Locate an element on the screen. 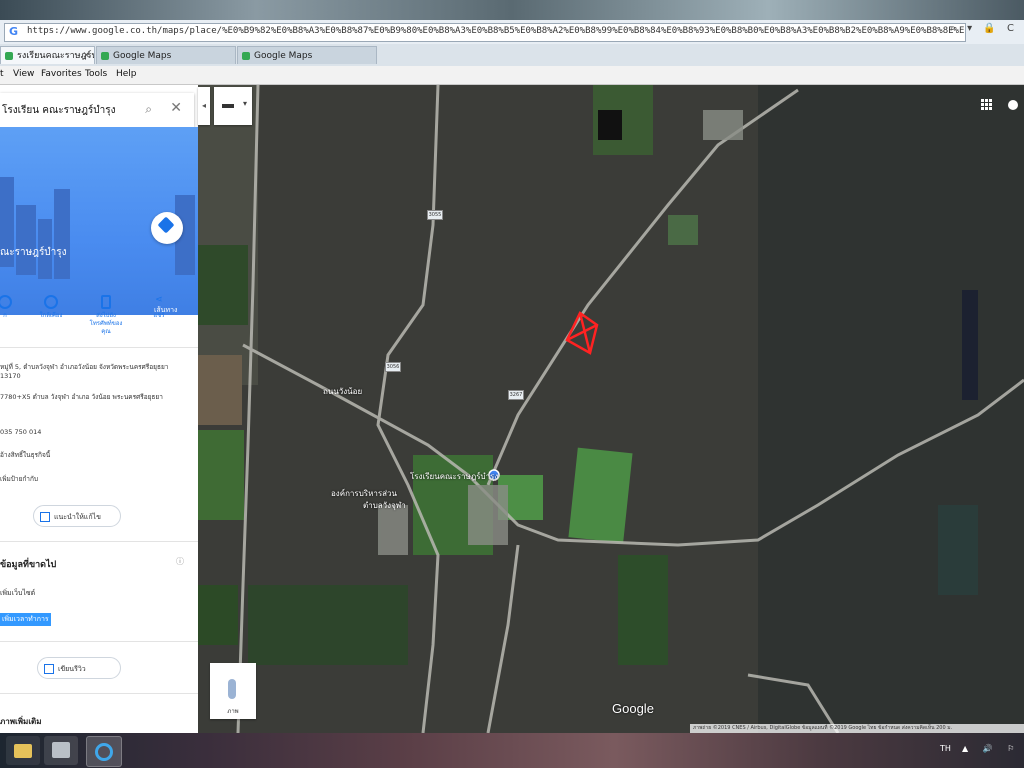 Image resolution: width=1024 pixels, height=768 pixels. photos-heading: ภาพเพิ่มเติม is located at coordinates (21, 721).